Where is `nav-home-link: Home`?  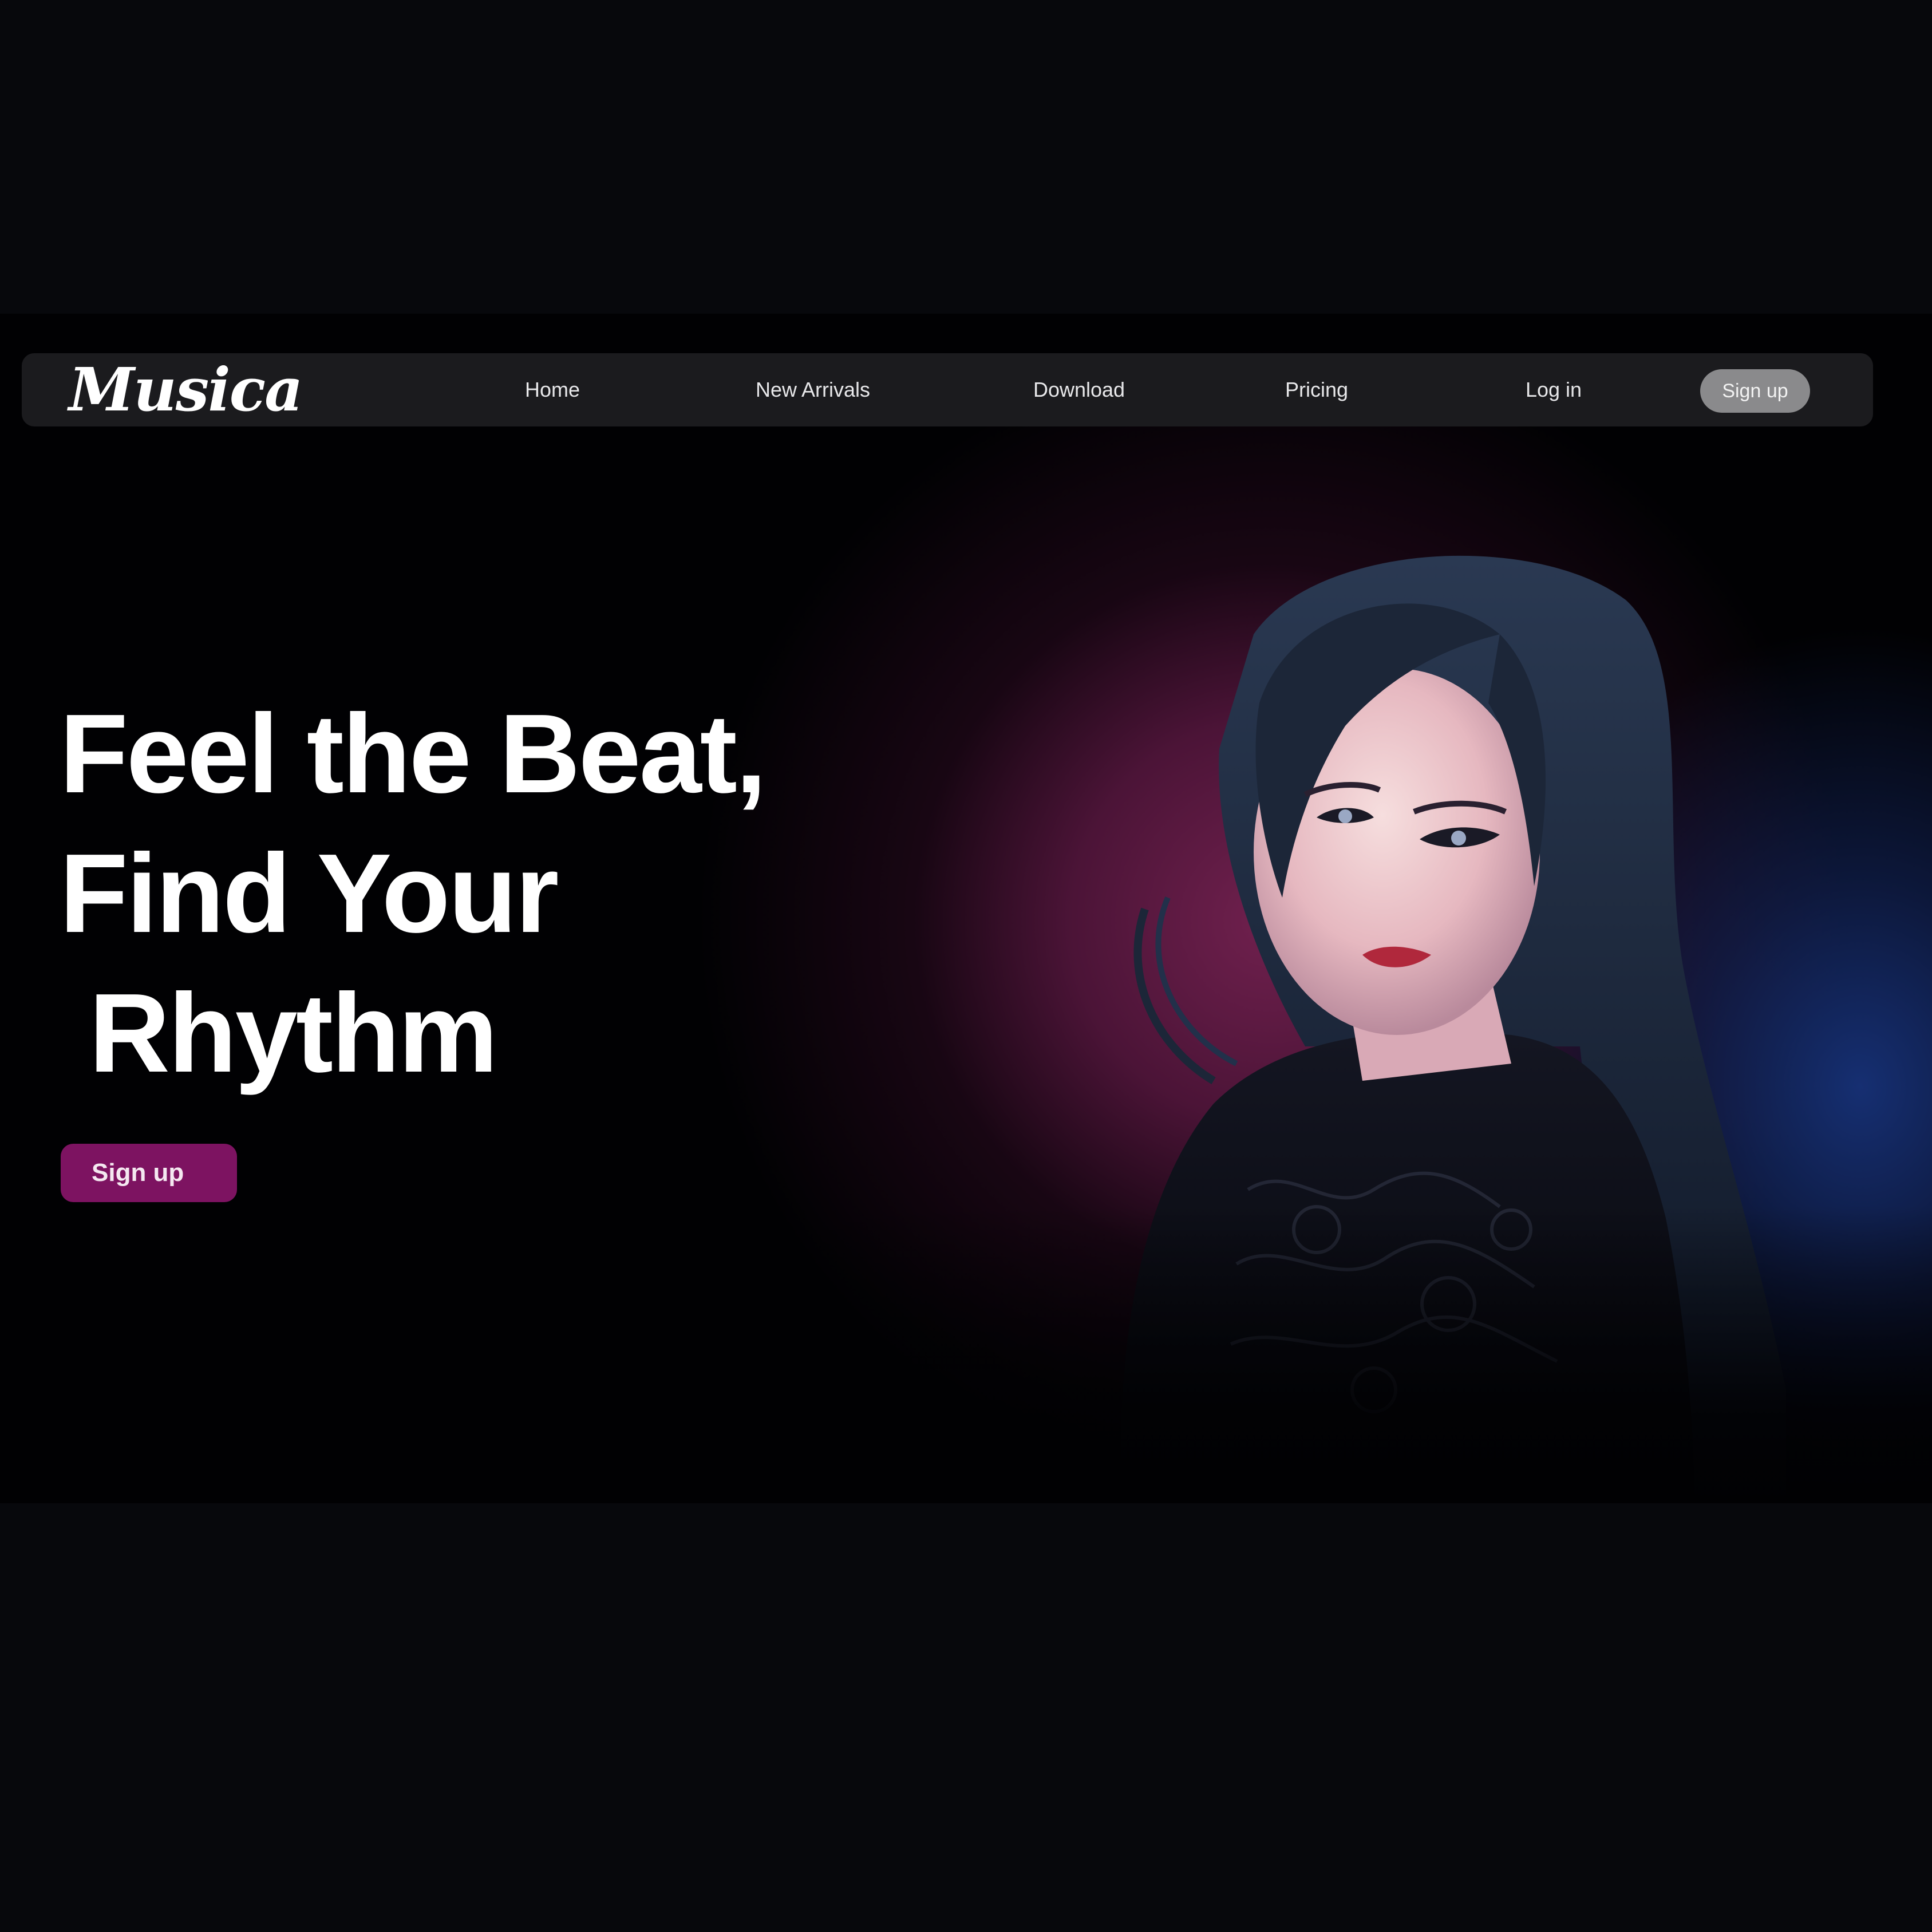 nav-home-link: Home is located at coordinates (552, 389).